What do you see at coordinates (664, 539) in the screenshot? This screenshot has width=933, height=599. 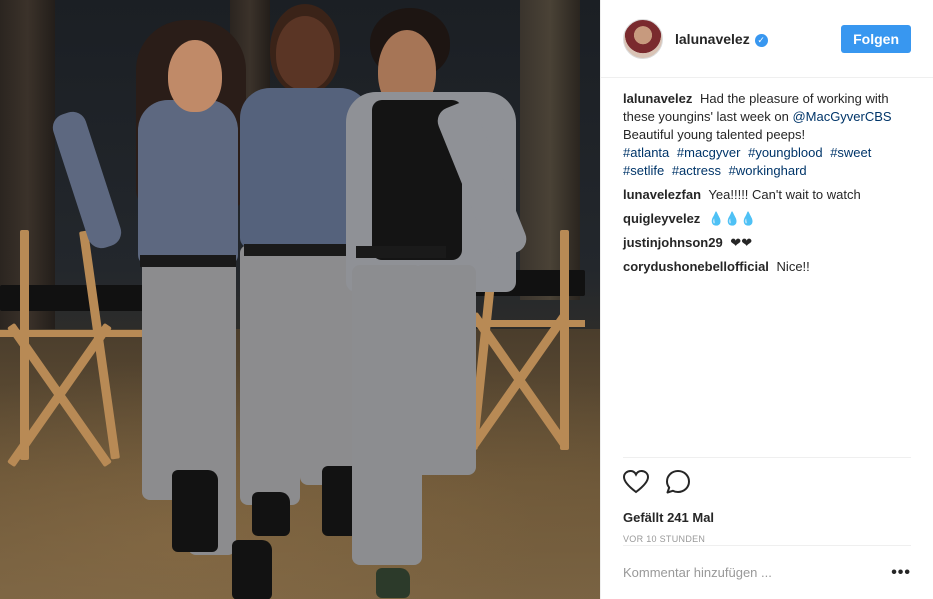 I see `post-timestamp: VOR 10 STUNDEN` at bounding box center [664, 539].